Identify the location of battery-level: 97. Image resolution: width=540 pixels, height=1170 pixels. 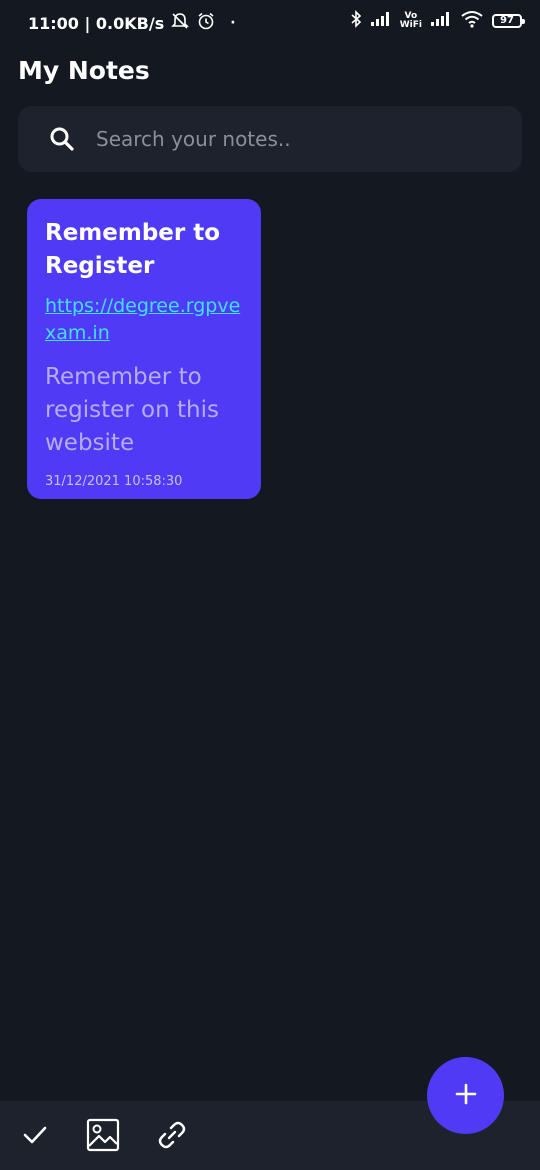
(507, 20).